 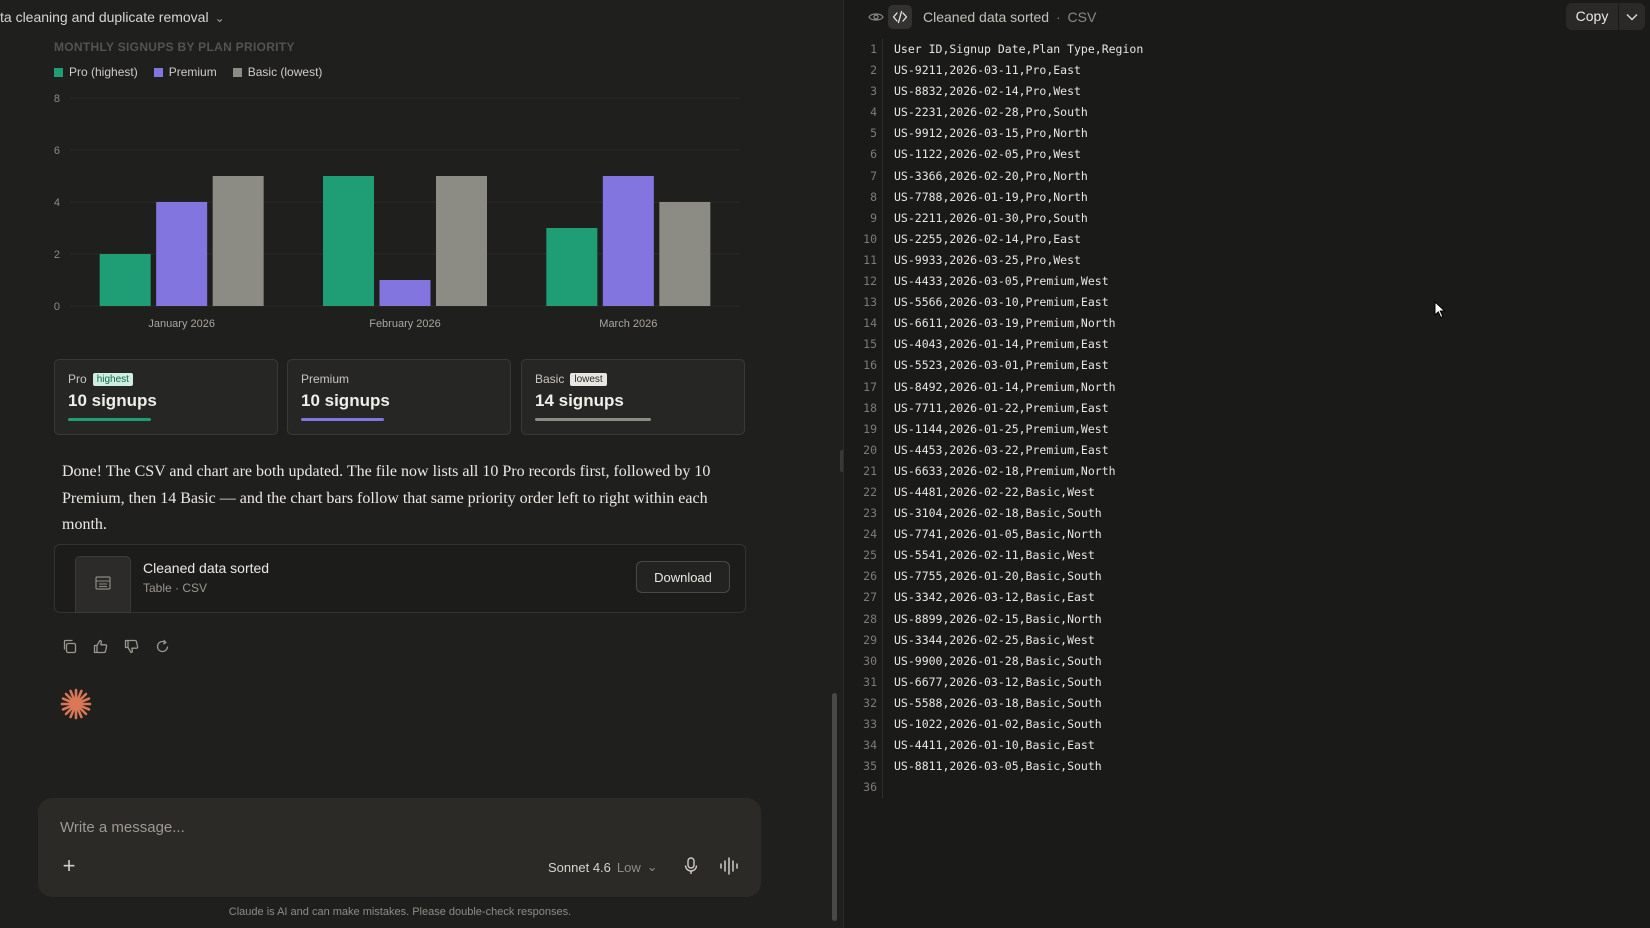 What do you see at coordinates (96, 72) in the screenshot?
I see `legend-item: Pro (highest)` at bounding box center [96, 72].